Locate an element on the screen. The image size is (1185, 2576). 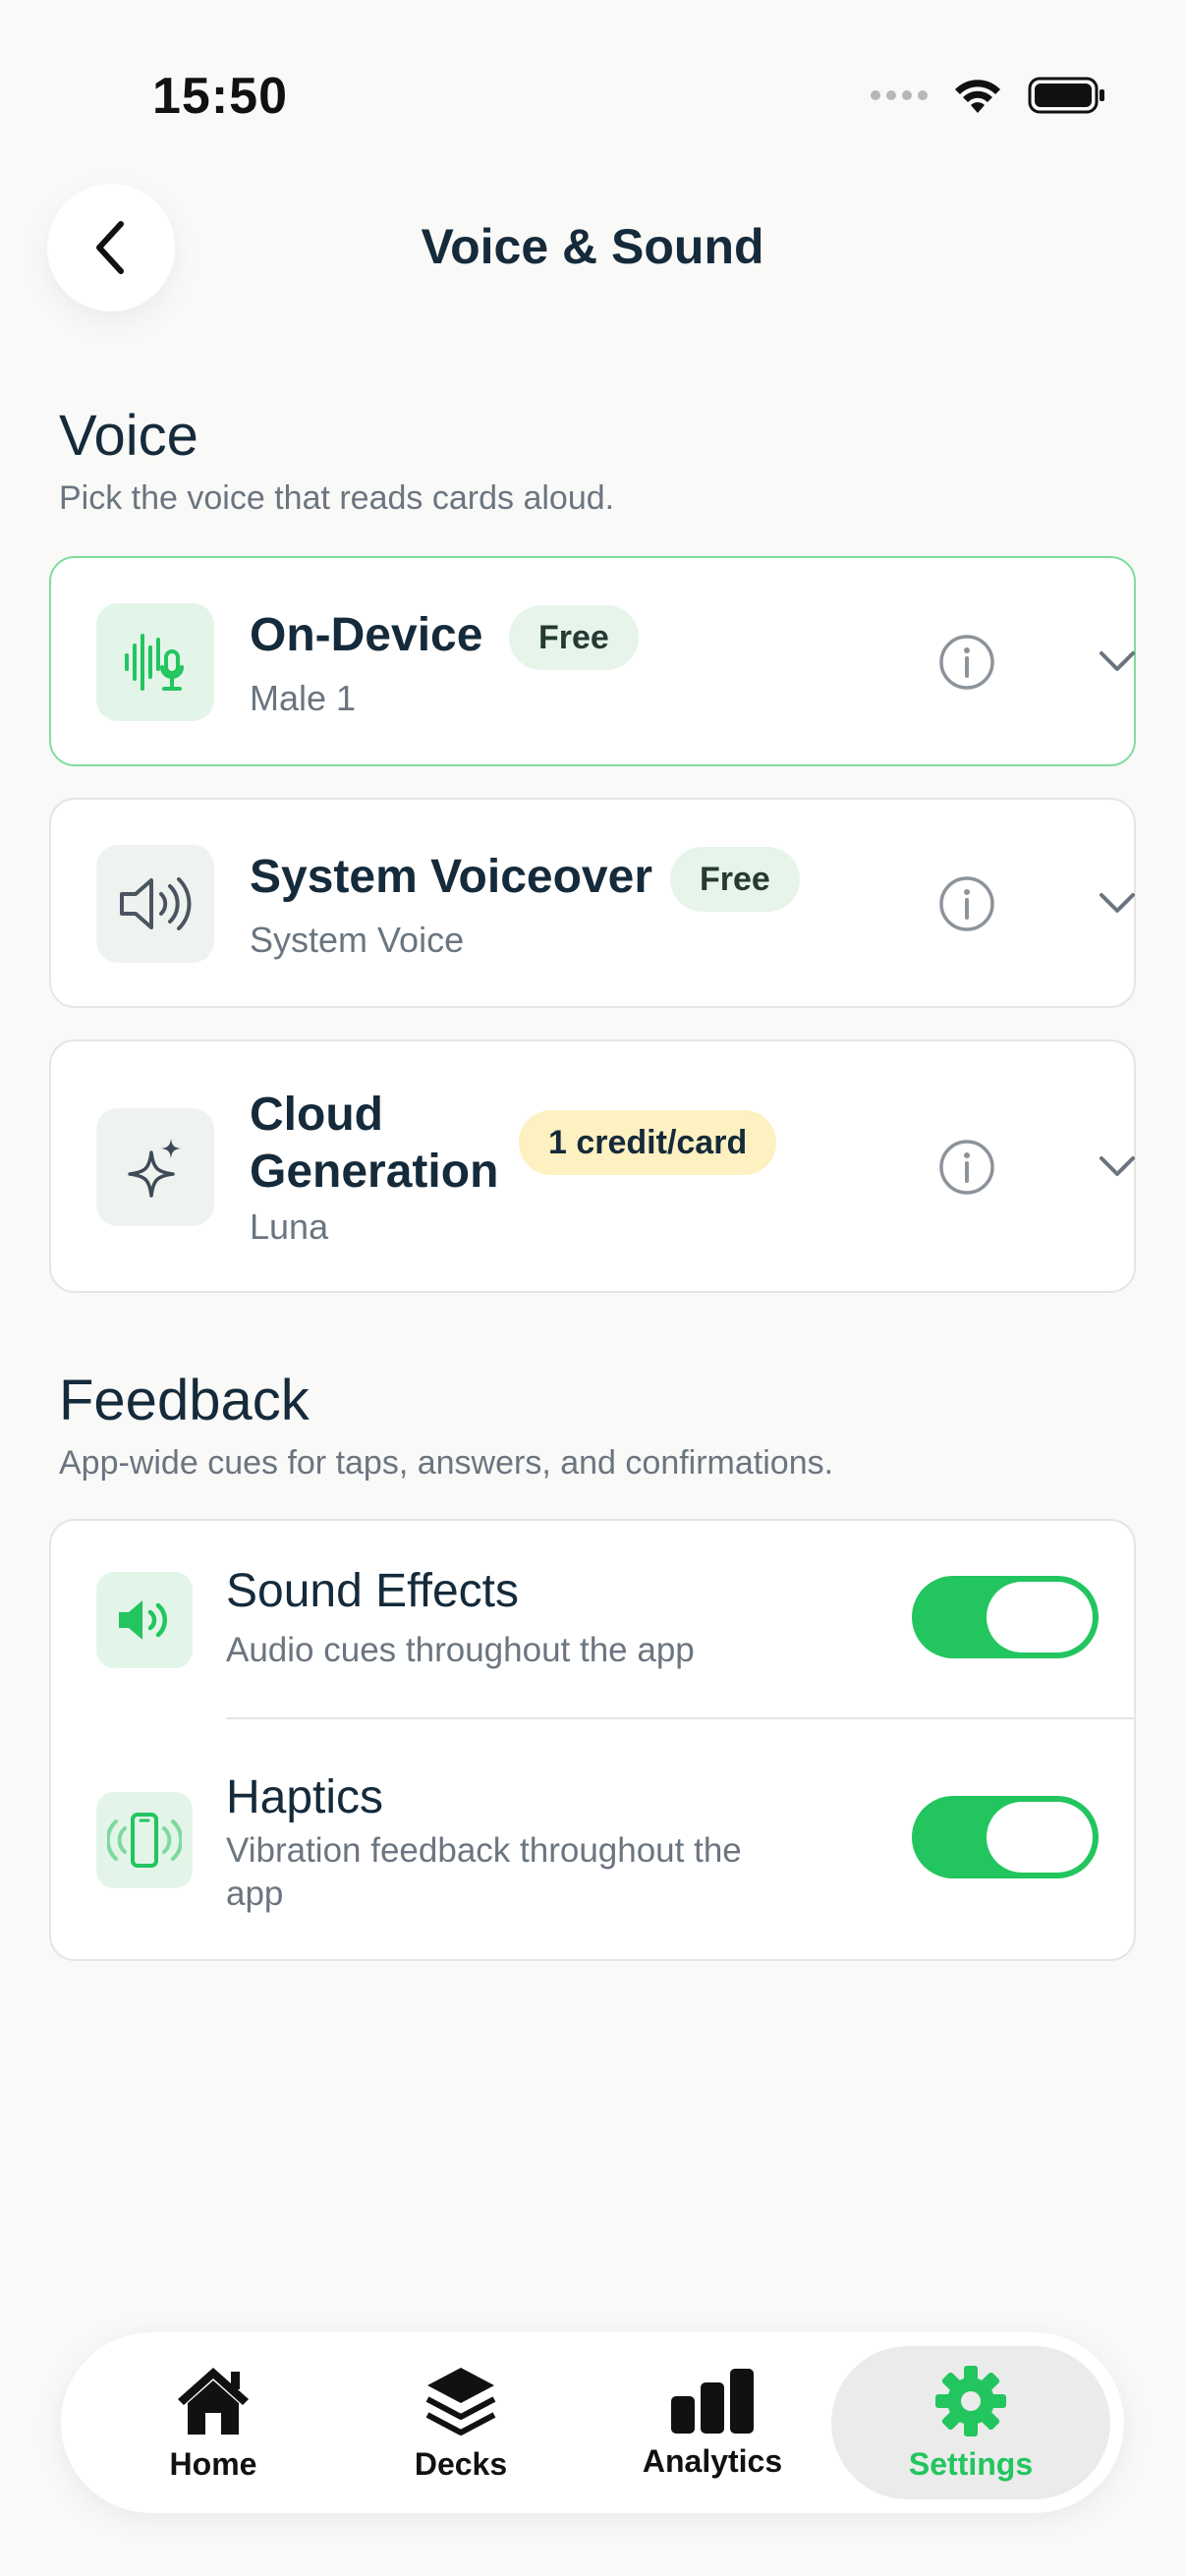
layers-icon is located at coordinates (461, 2401).